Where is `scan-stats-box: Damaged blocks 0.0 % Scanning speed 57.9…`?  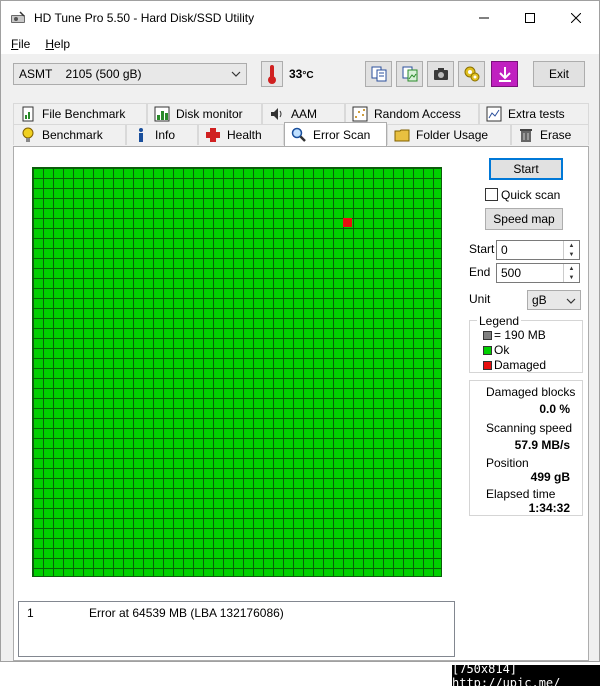
scan-stats-box: Damaged blocks 0.0 % Scanning speed 57.9… is located at coordinates (526, 448).